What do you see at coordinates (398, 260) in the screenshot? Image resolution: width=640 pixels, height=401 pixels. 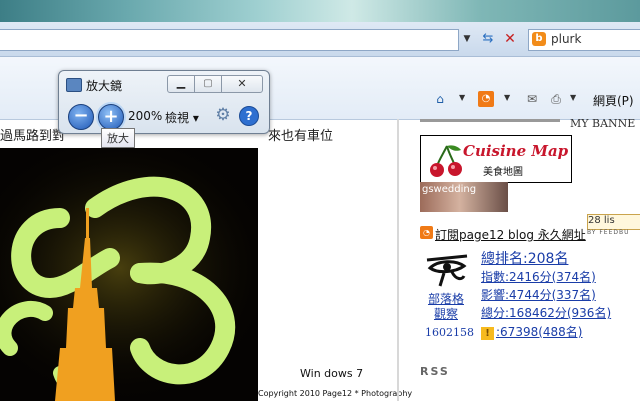 I see `column-divider` at bounding box center [398, 260].